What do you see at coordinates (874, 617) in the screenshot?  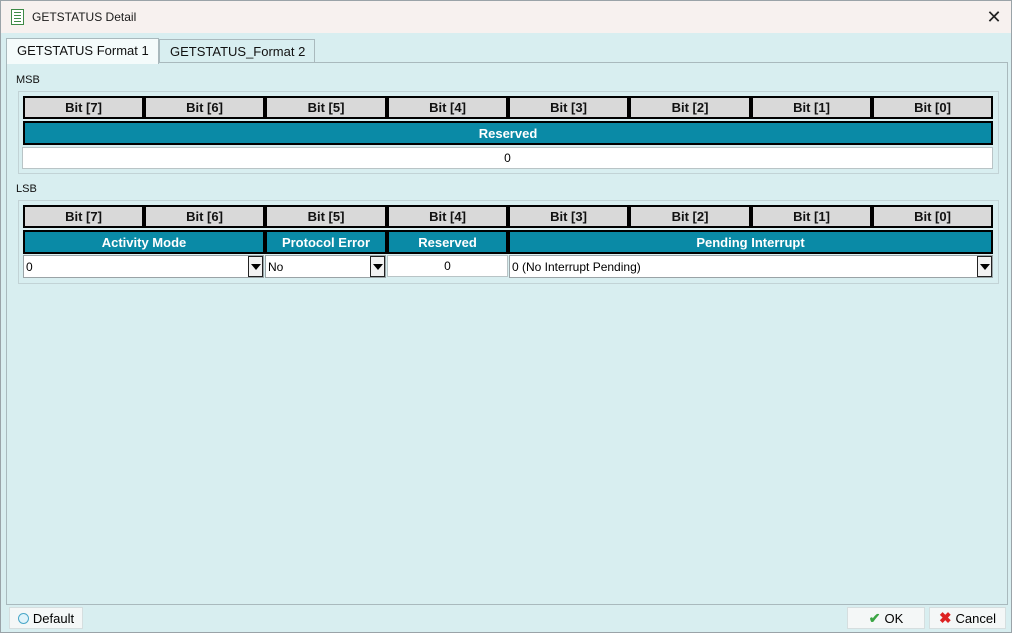 I see `check-icon: ✔` at bounding box center [874, 617].